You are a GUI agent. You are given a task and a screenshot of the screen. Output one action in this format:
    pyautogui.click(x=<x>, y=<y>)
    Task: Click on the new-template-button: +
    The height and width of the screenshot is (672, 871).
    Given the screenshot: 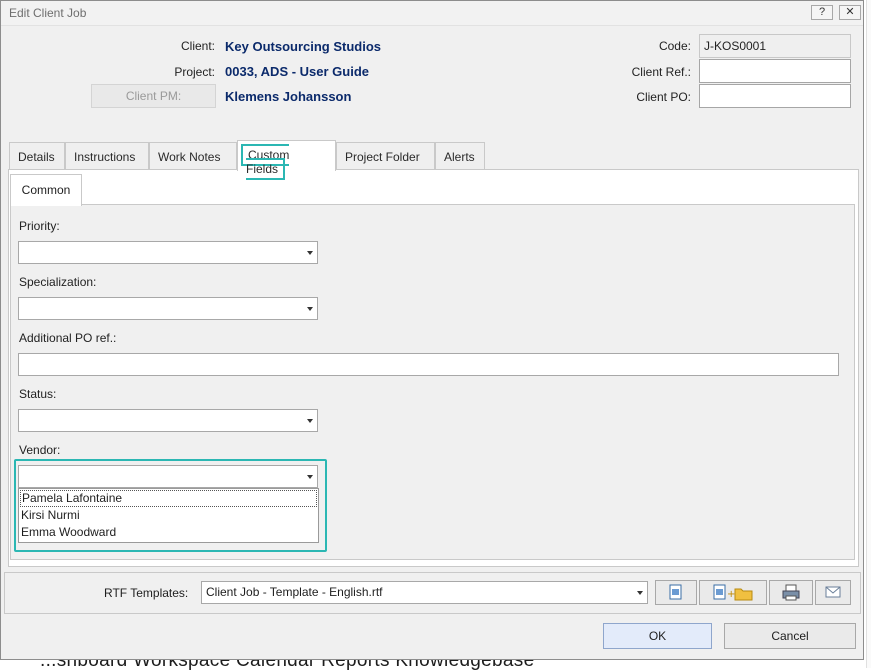 What is the action you would take?
    pyautogui.click(x=733, y=592)
    